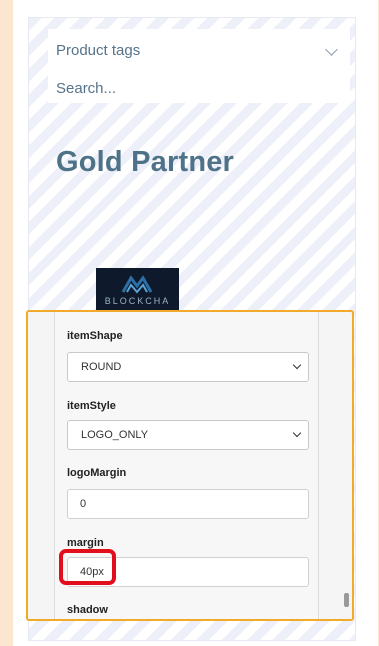 The height and width of the screenshot is (646, 379). What do you see at coordinates (188, 435) in the screenshot?
I see `item-style-select: LOGO_ONLY` at bounding box center [188, 435].